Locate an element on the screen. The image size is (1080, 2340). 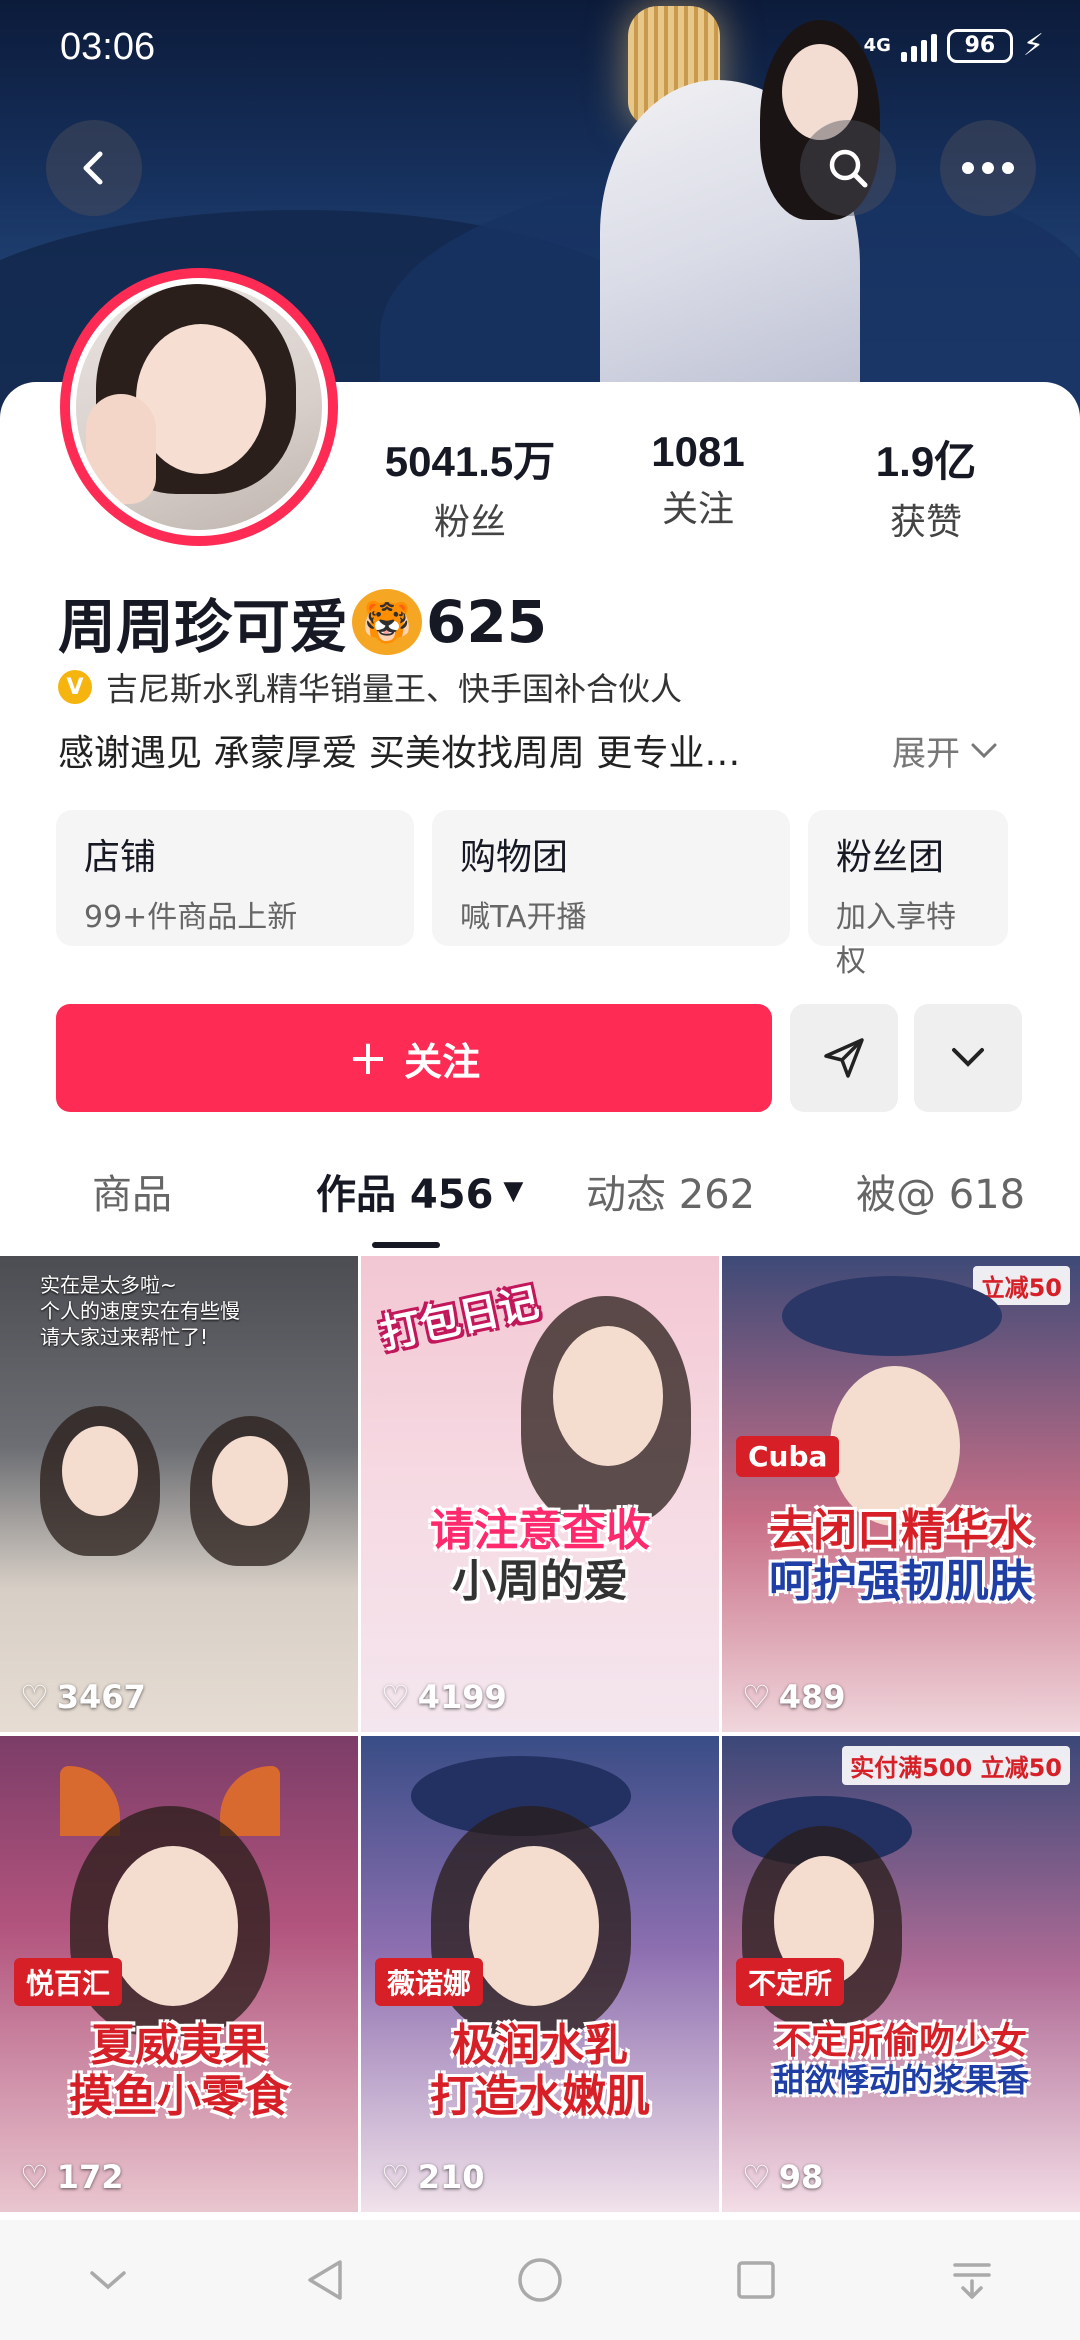
status-time: 03:06 is located at coordinates (108, 47).